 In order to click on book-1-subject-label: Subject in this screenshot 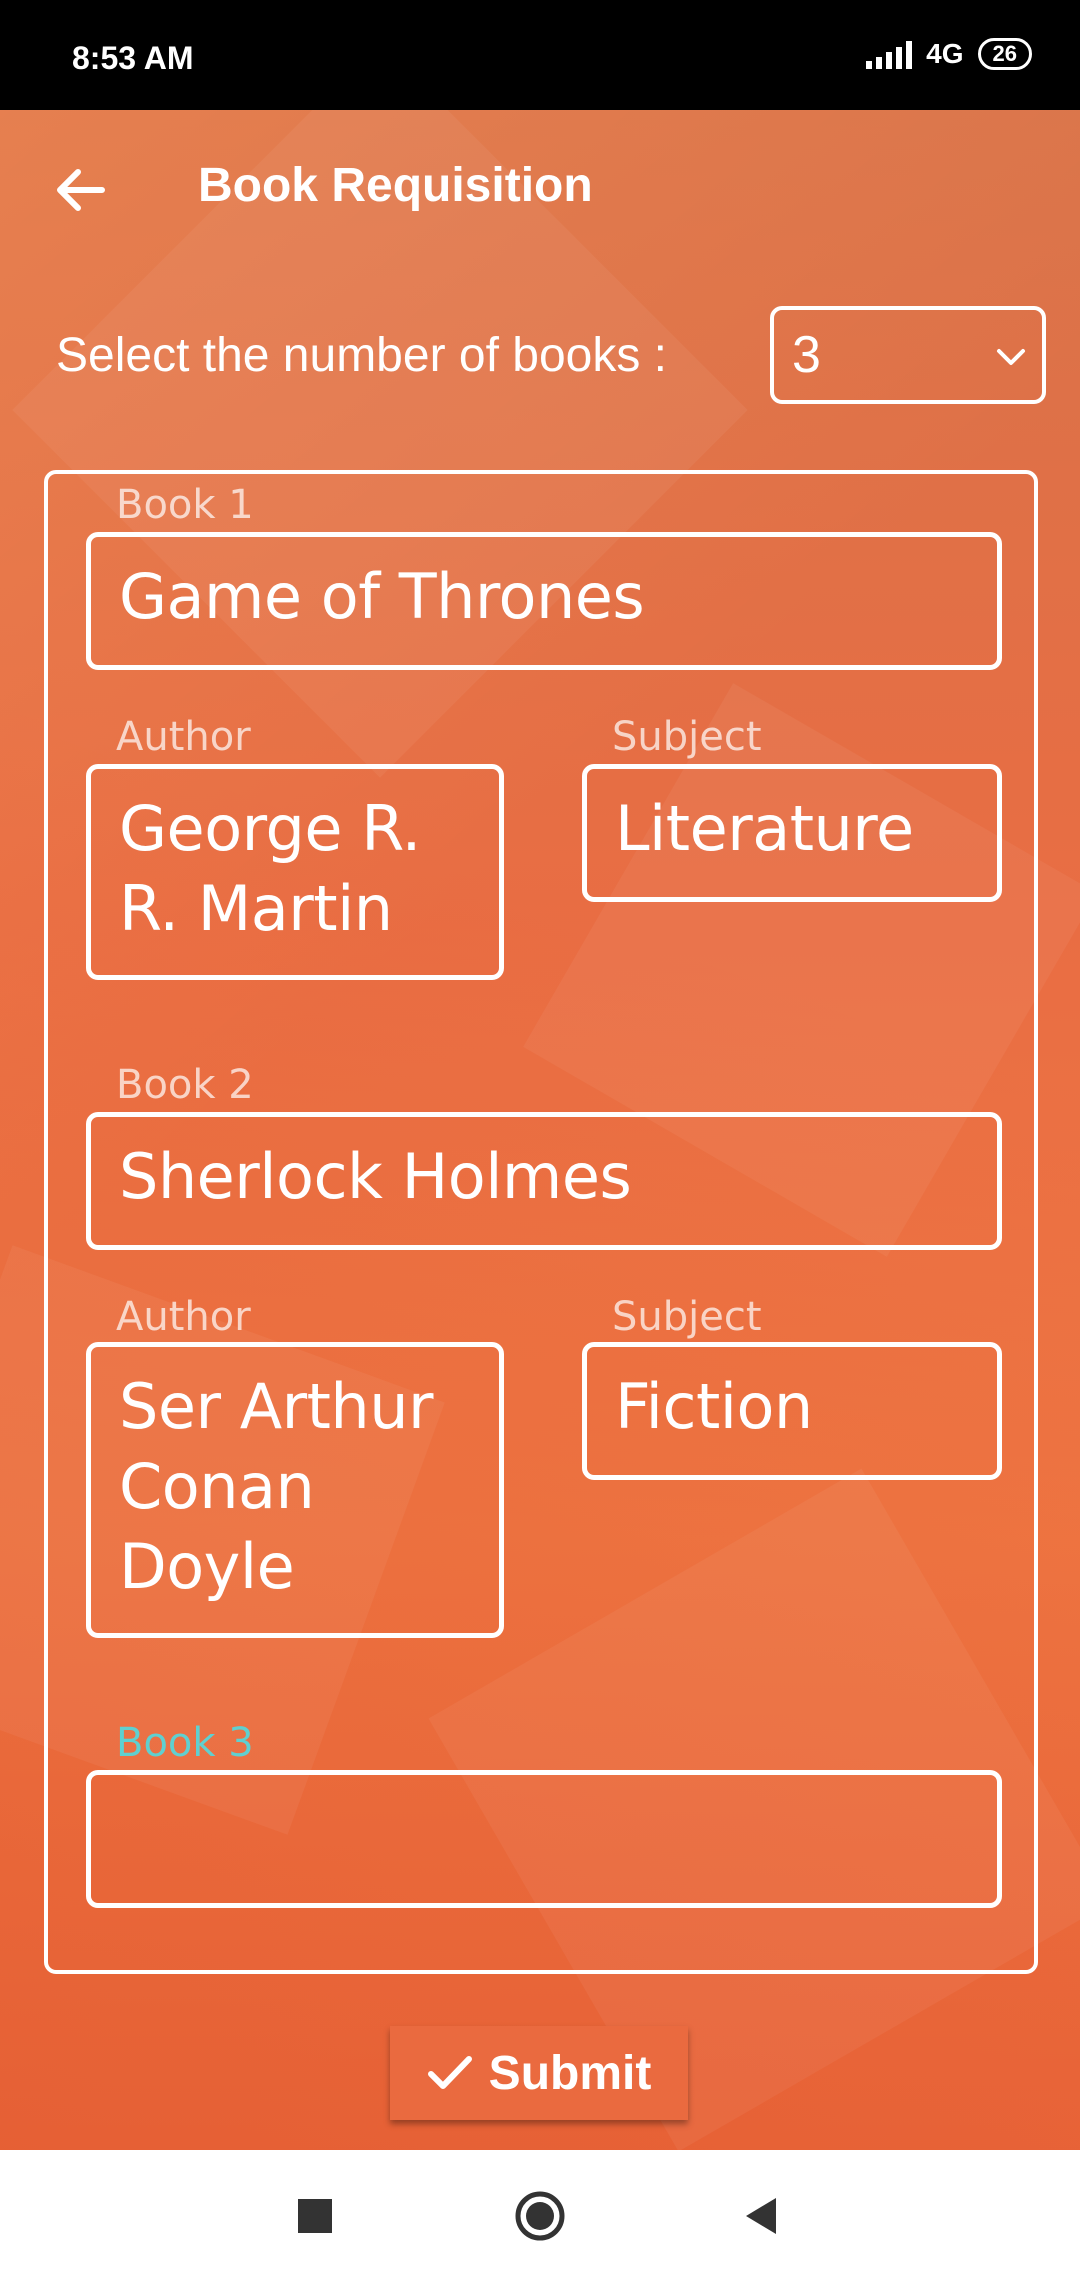, I will do `click(687, 737)`.